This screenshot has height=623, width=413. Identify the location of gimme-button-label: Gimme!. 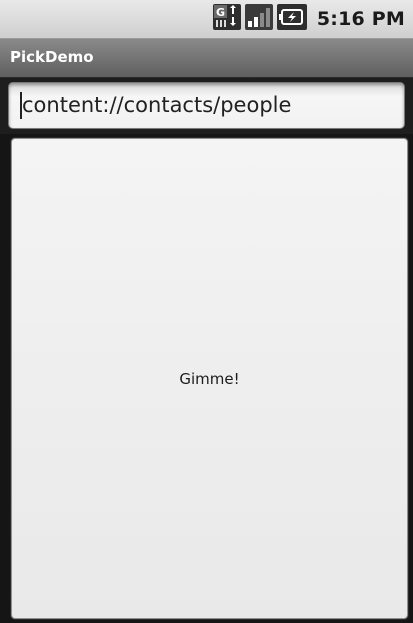
(209, 378).